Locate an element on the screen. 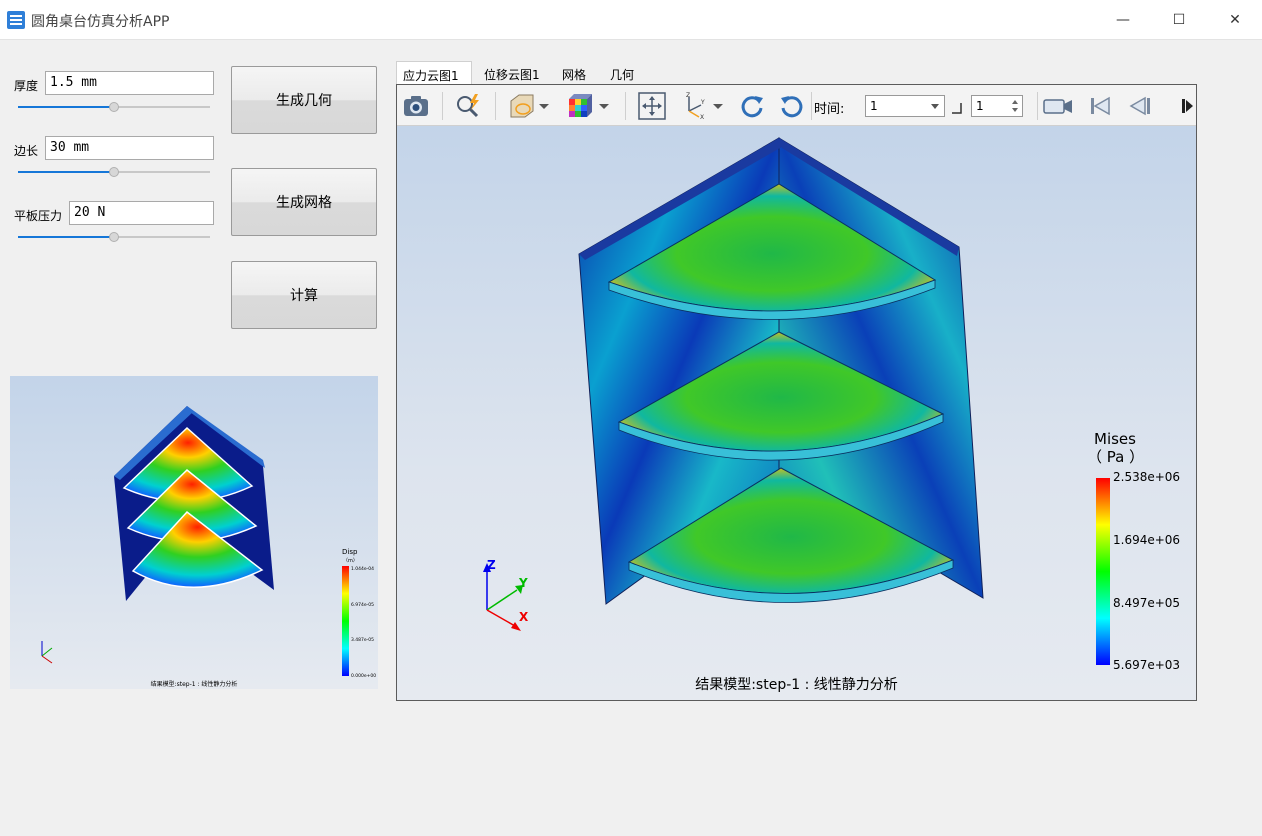  tab-stress: 应力云图1 is located at coordinates (434, 73).